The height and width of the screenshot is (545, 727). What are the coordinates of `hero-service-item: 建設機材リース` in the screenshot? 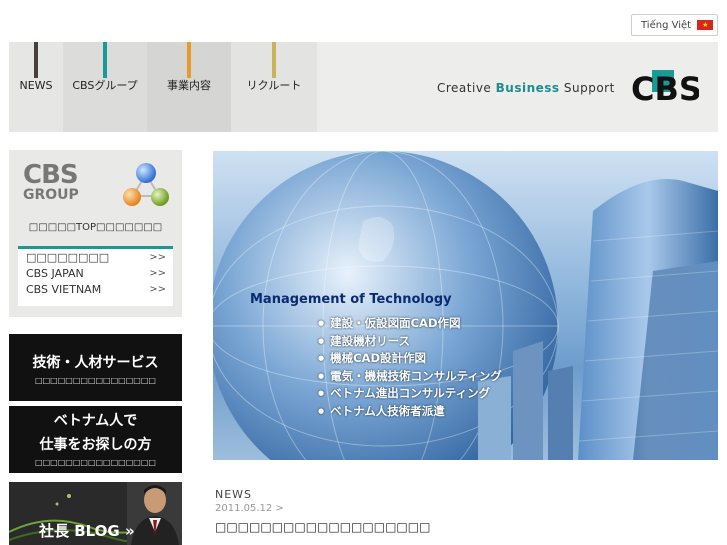 It's located at (410, 343).